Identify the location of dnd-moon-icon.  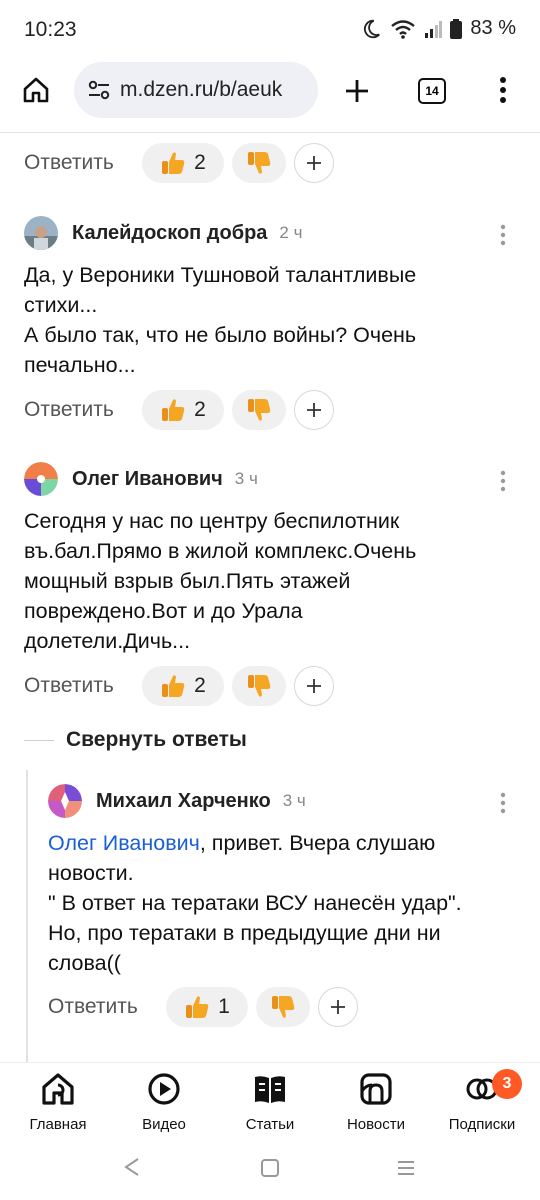
(372, 28).